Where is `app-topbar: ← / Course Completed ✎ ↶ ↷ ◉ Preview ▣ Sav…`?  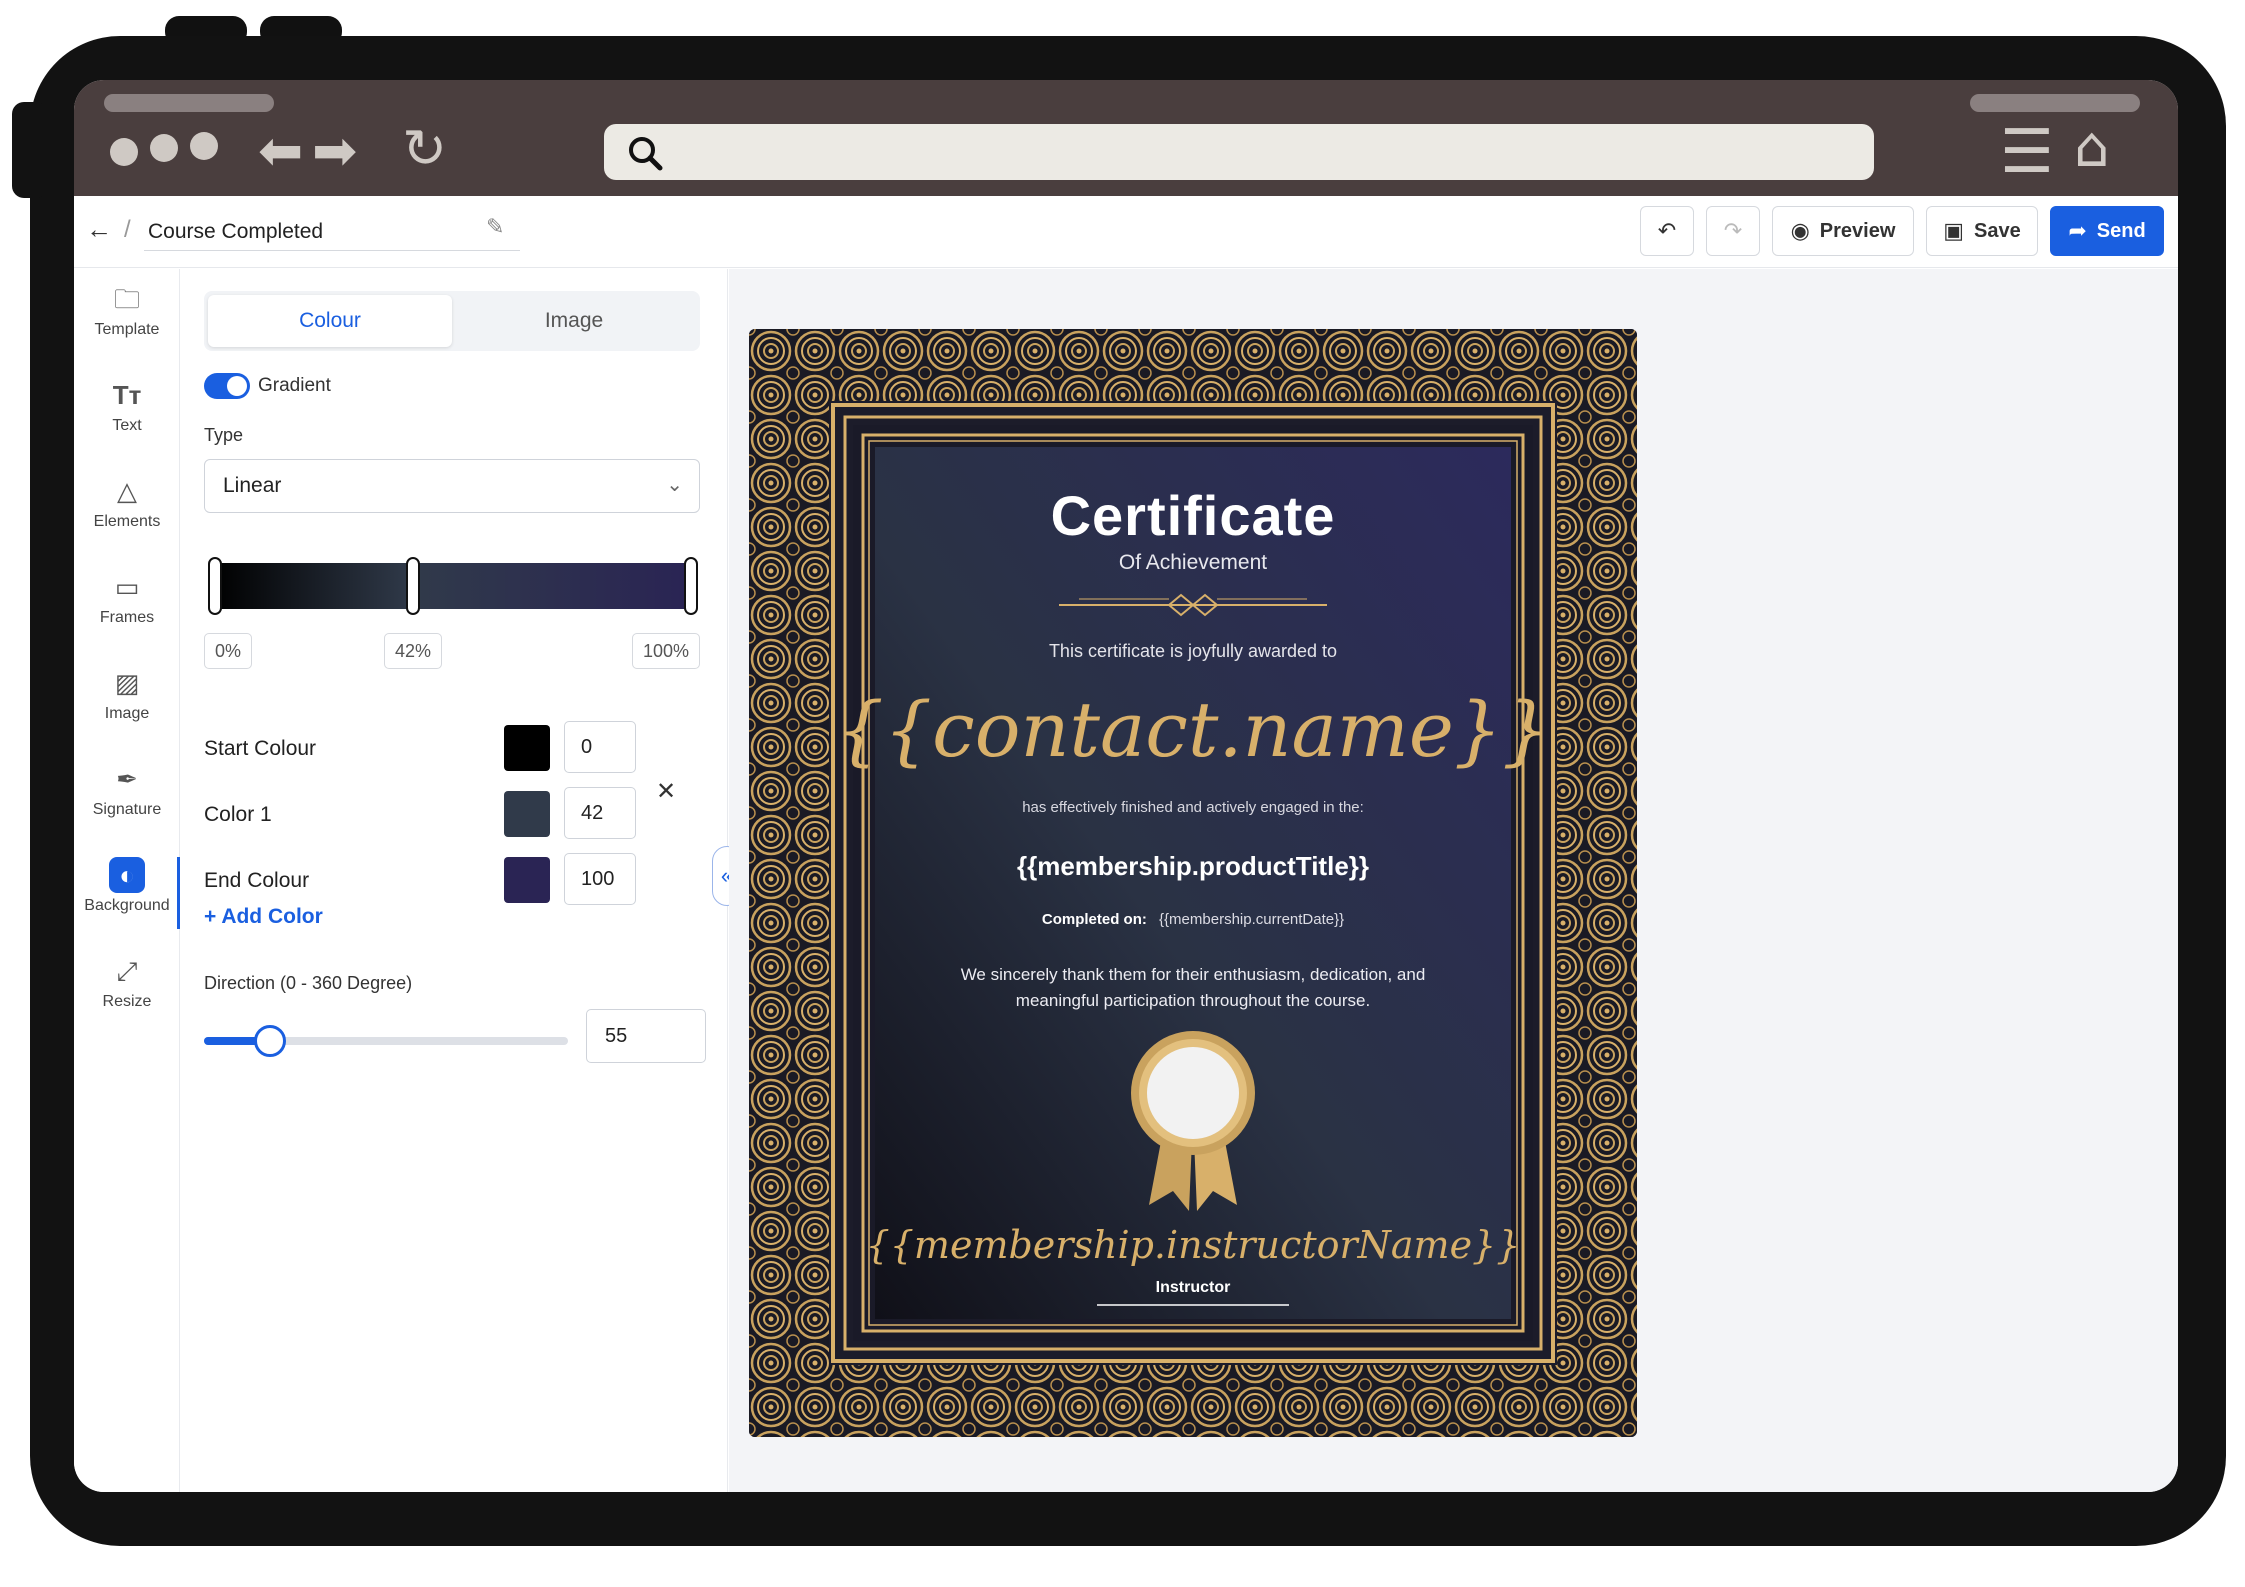 app-topbar: ← / Course Completed ✎ ↶ ↷ ◉ Preview ▣ Sav… is located at coordinates (1126, 232).